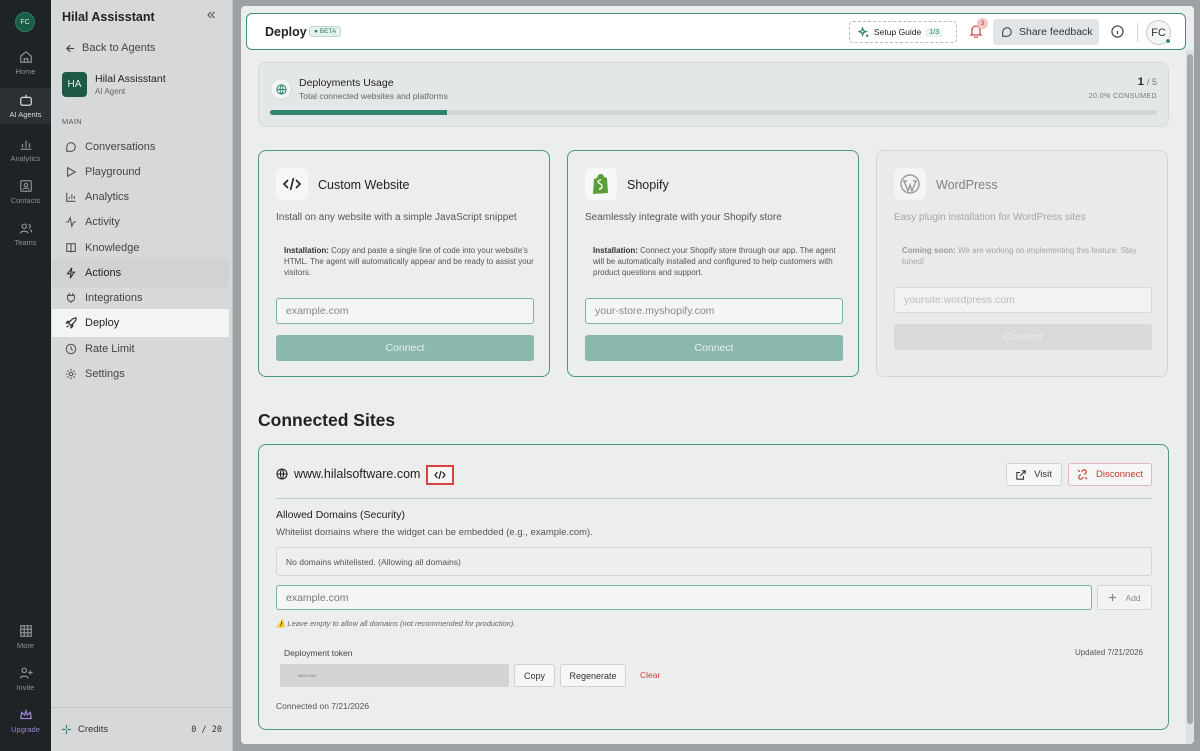  Describe the element at coordinates (898, 32) in the screenshot. I see `setup-guide-label: Setup Guide` at that location.